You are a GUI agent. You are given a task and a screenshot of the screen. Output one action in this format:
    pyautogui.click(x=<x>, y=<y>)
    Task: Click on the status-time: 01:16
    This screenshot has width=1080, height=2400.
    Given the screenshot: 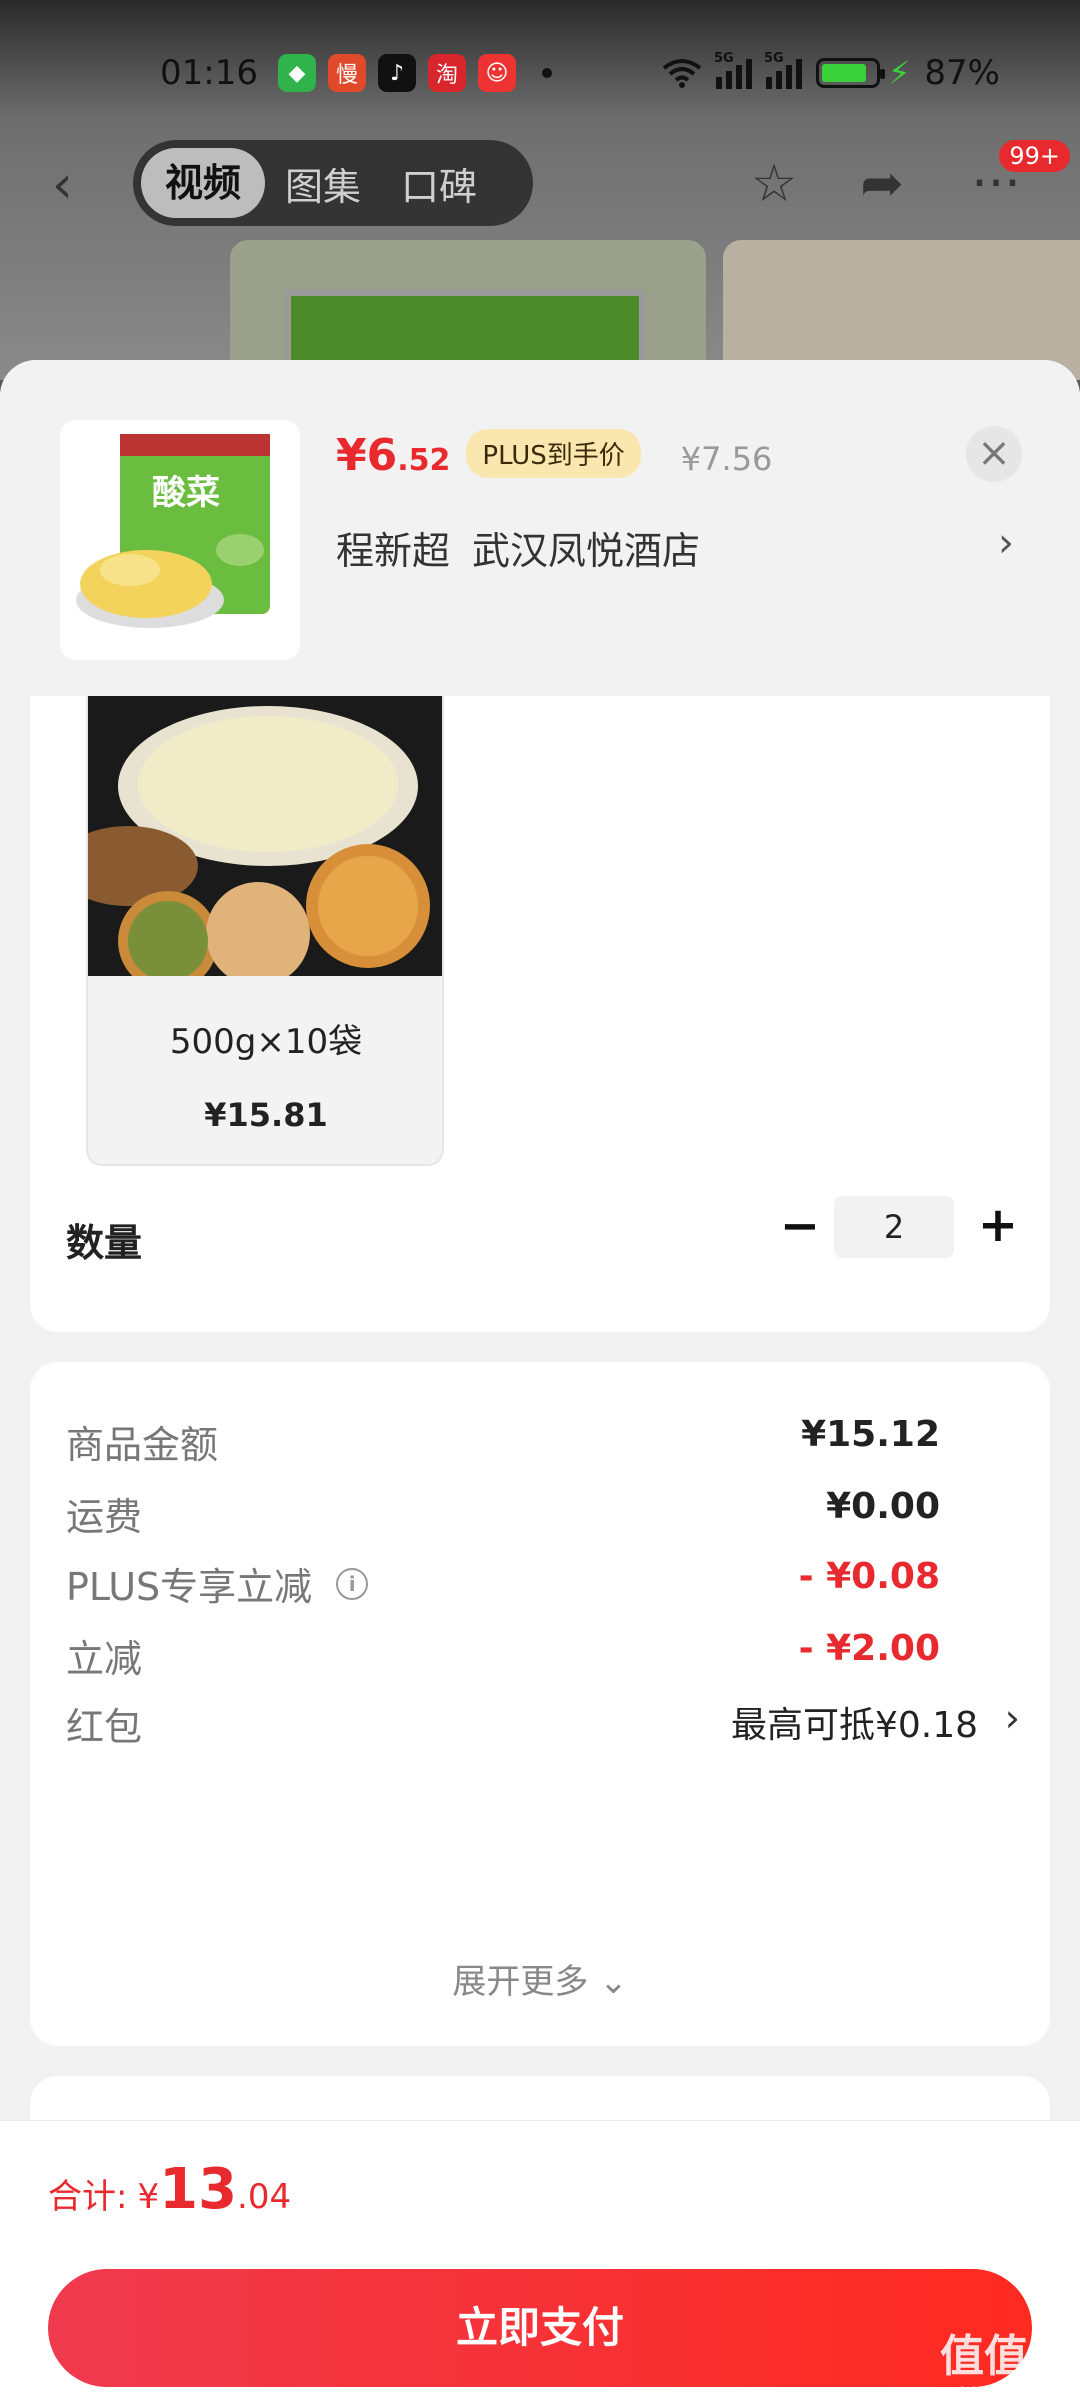 What is the action you would take?
    pyautogui.click(x=209, y=73)
    